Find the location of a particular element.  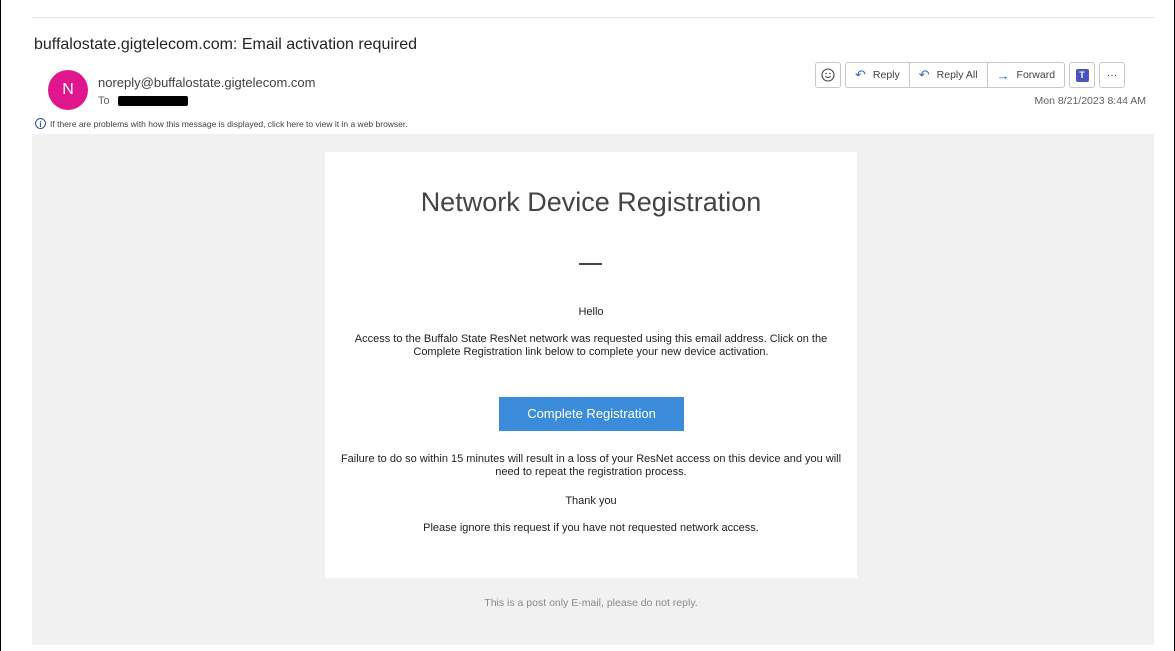

recipient-row: To is located at coordinates (143, 101).